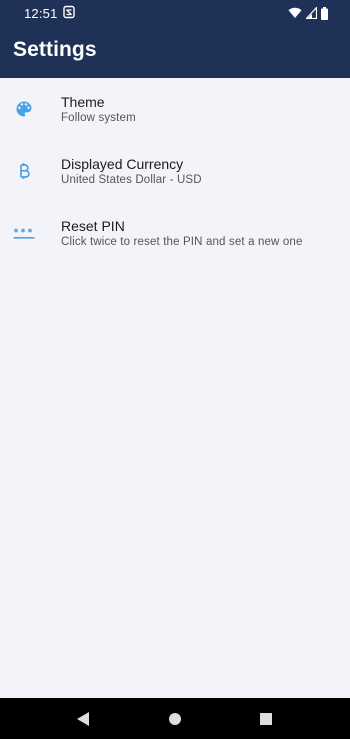 The height and width of the screenshot is (739, 350). Describe the element at coordinates (175, 117) in the screenshot. I see `setting-item-theme: Theme Follow system` at that location.